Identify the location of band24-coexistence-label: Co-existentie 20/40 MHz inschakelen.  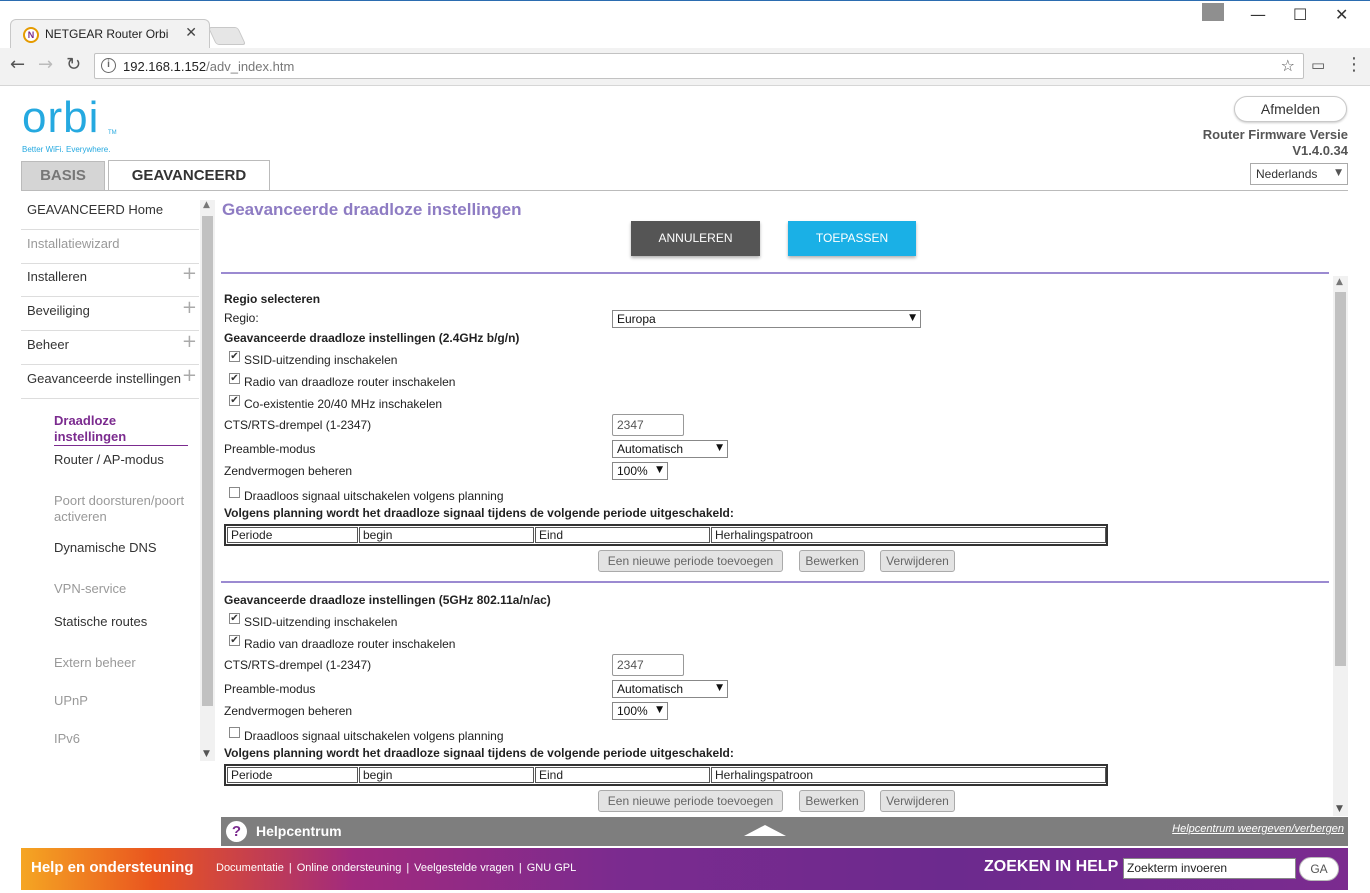
(343, 404).